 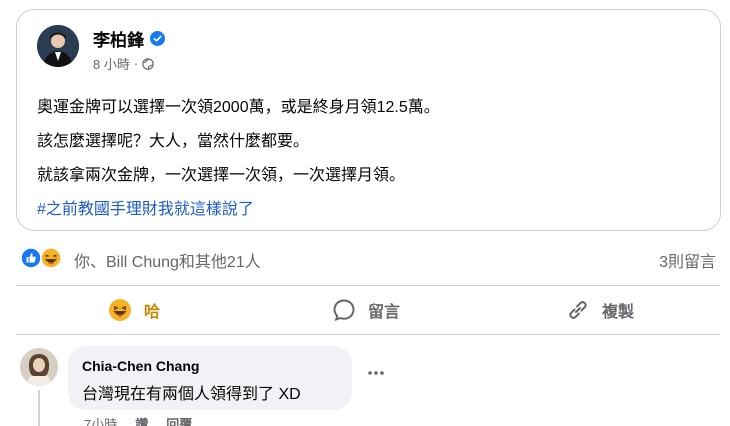 I want to click on reaction-names: 你、Bill Chung和其他21人, so click(x=167, y=260).